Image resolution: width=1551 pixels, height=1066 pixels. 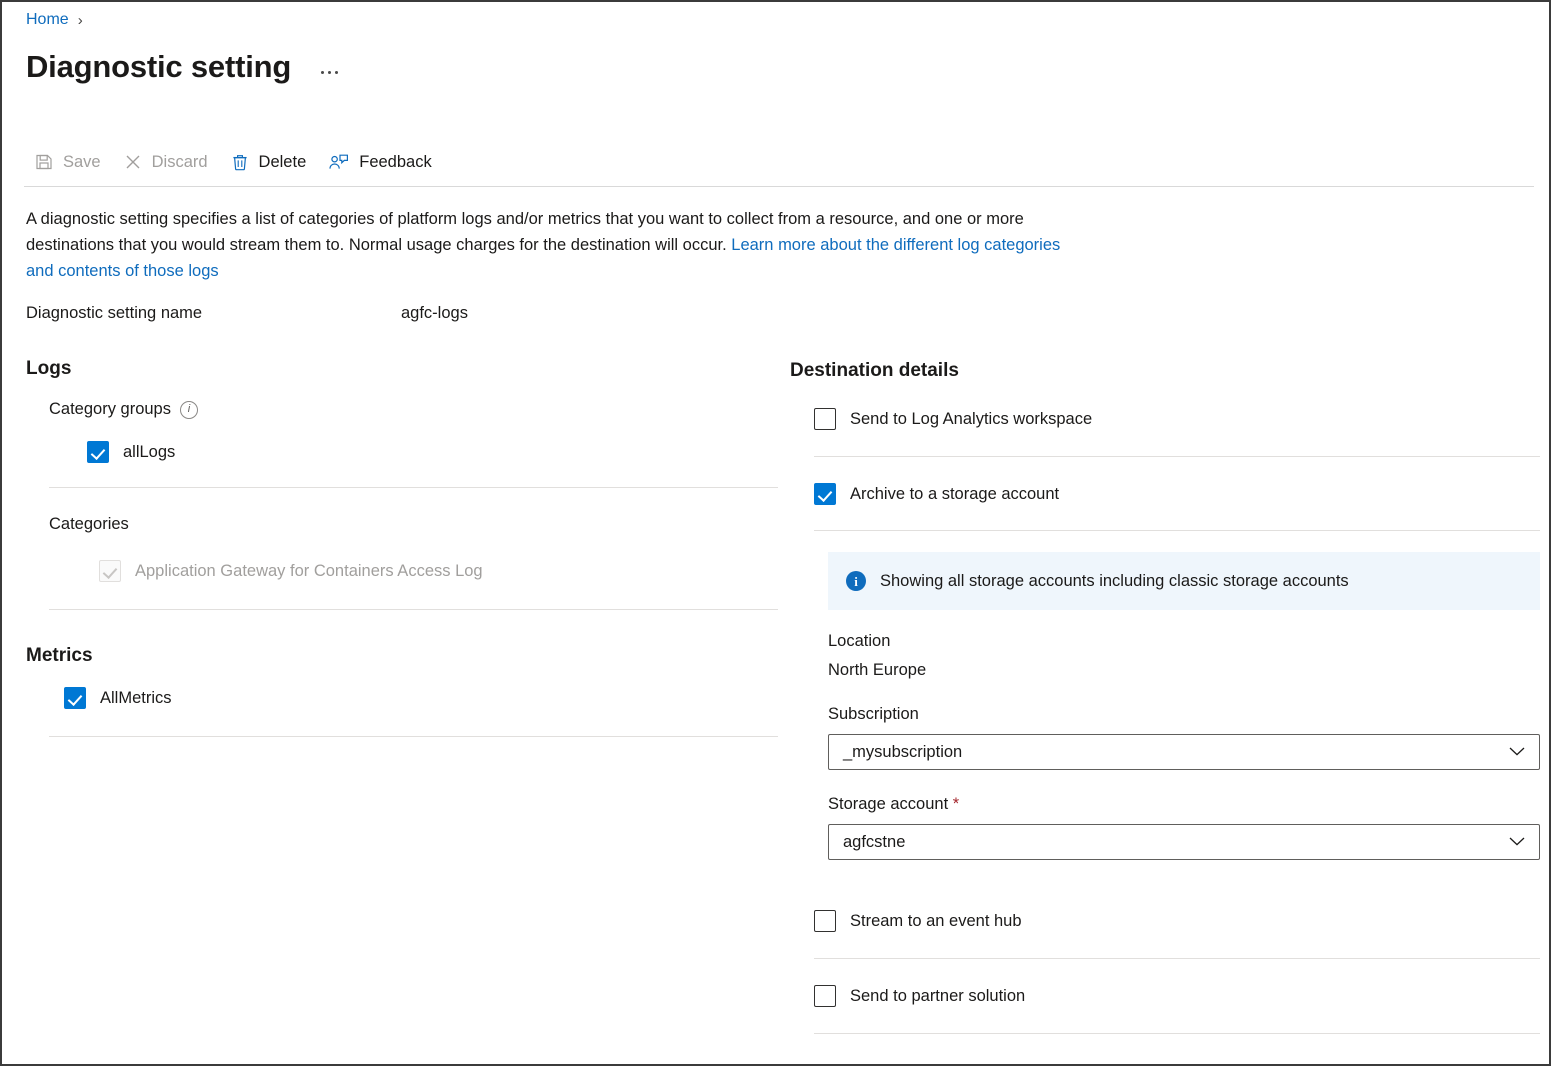 I want to click on category-groups-label: Category groups, so click(x=110, y=409).